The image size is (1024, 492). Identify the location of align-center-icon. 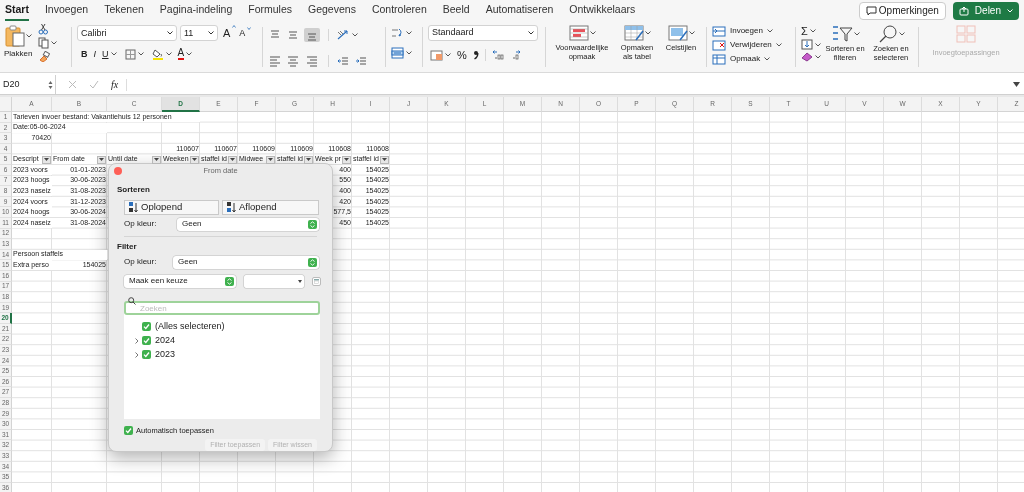
(293, 60).